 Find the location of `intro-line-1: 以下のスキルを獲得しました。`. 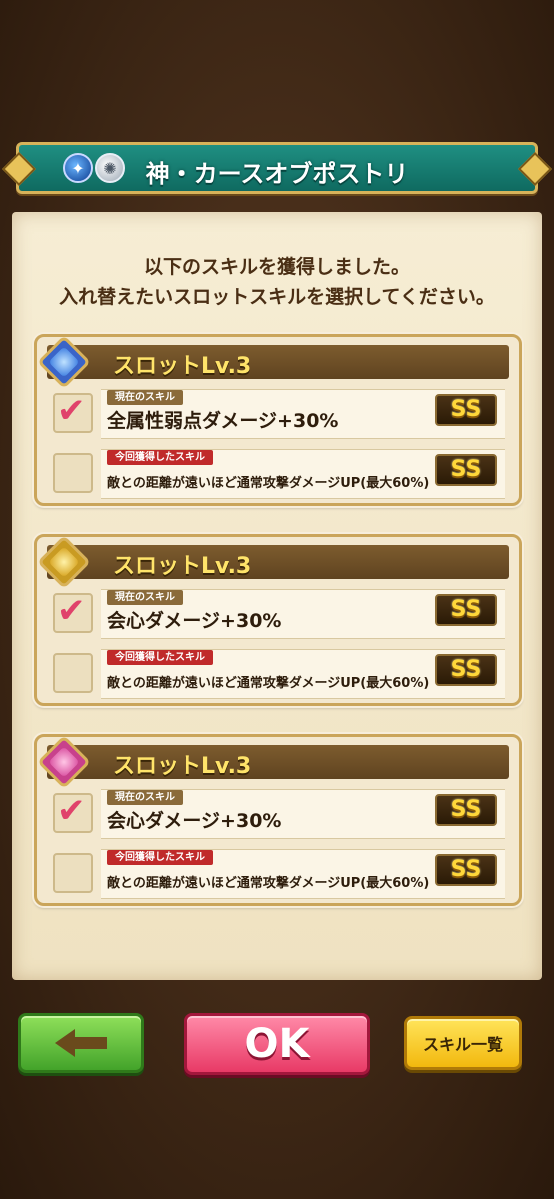

intro-line-1: 以下のスキルを獲得しました。 is located at coordinates (276, 267).